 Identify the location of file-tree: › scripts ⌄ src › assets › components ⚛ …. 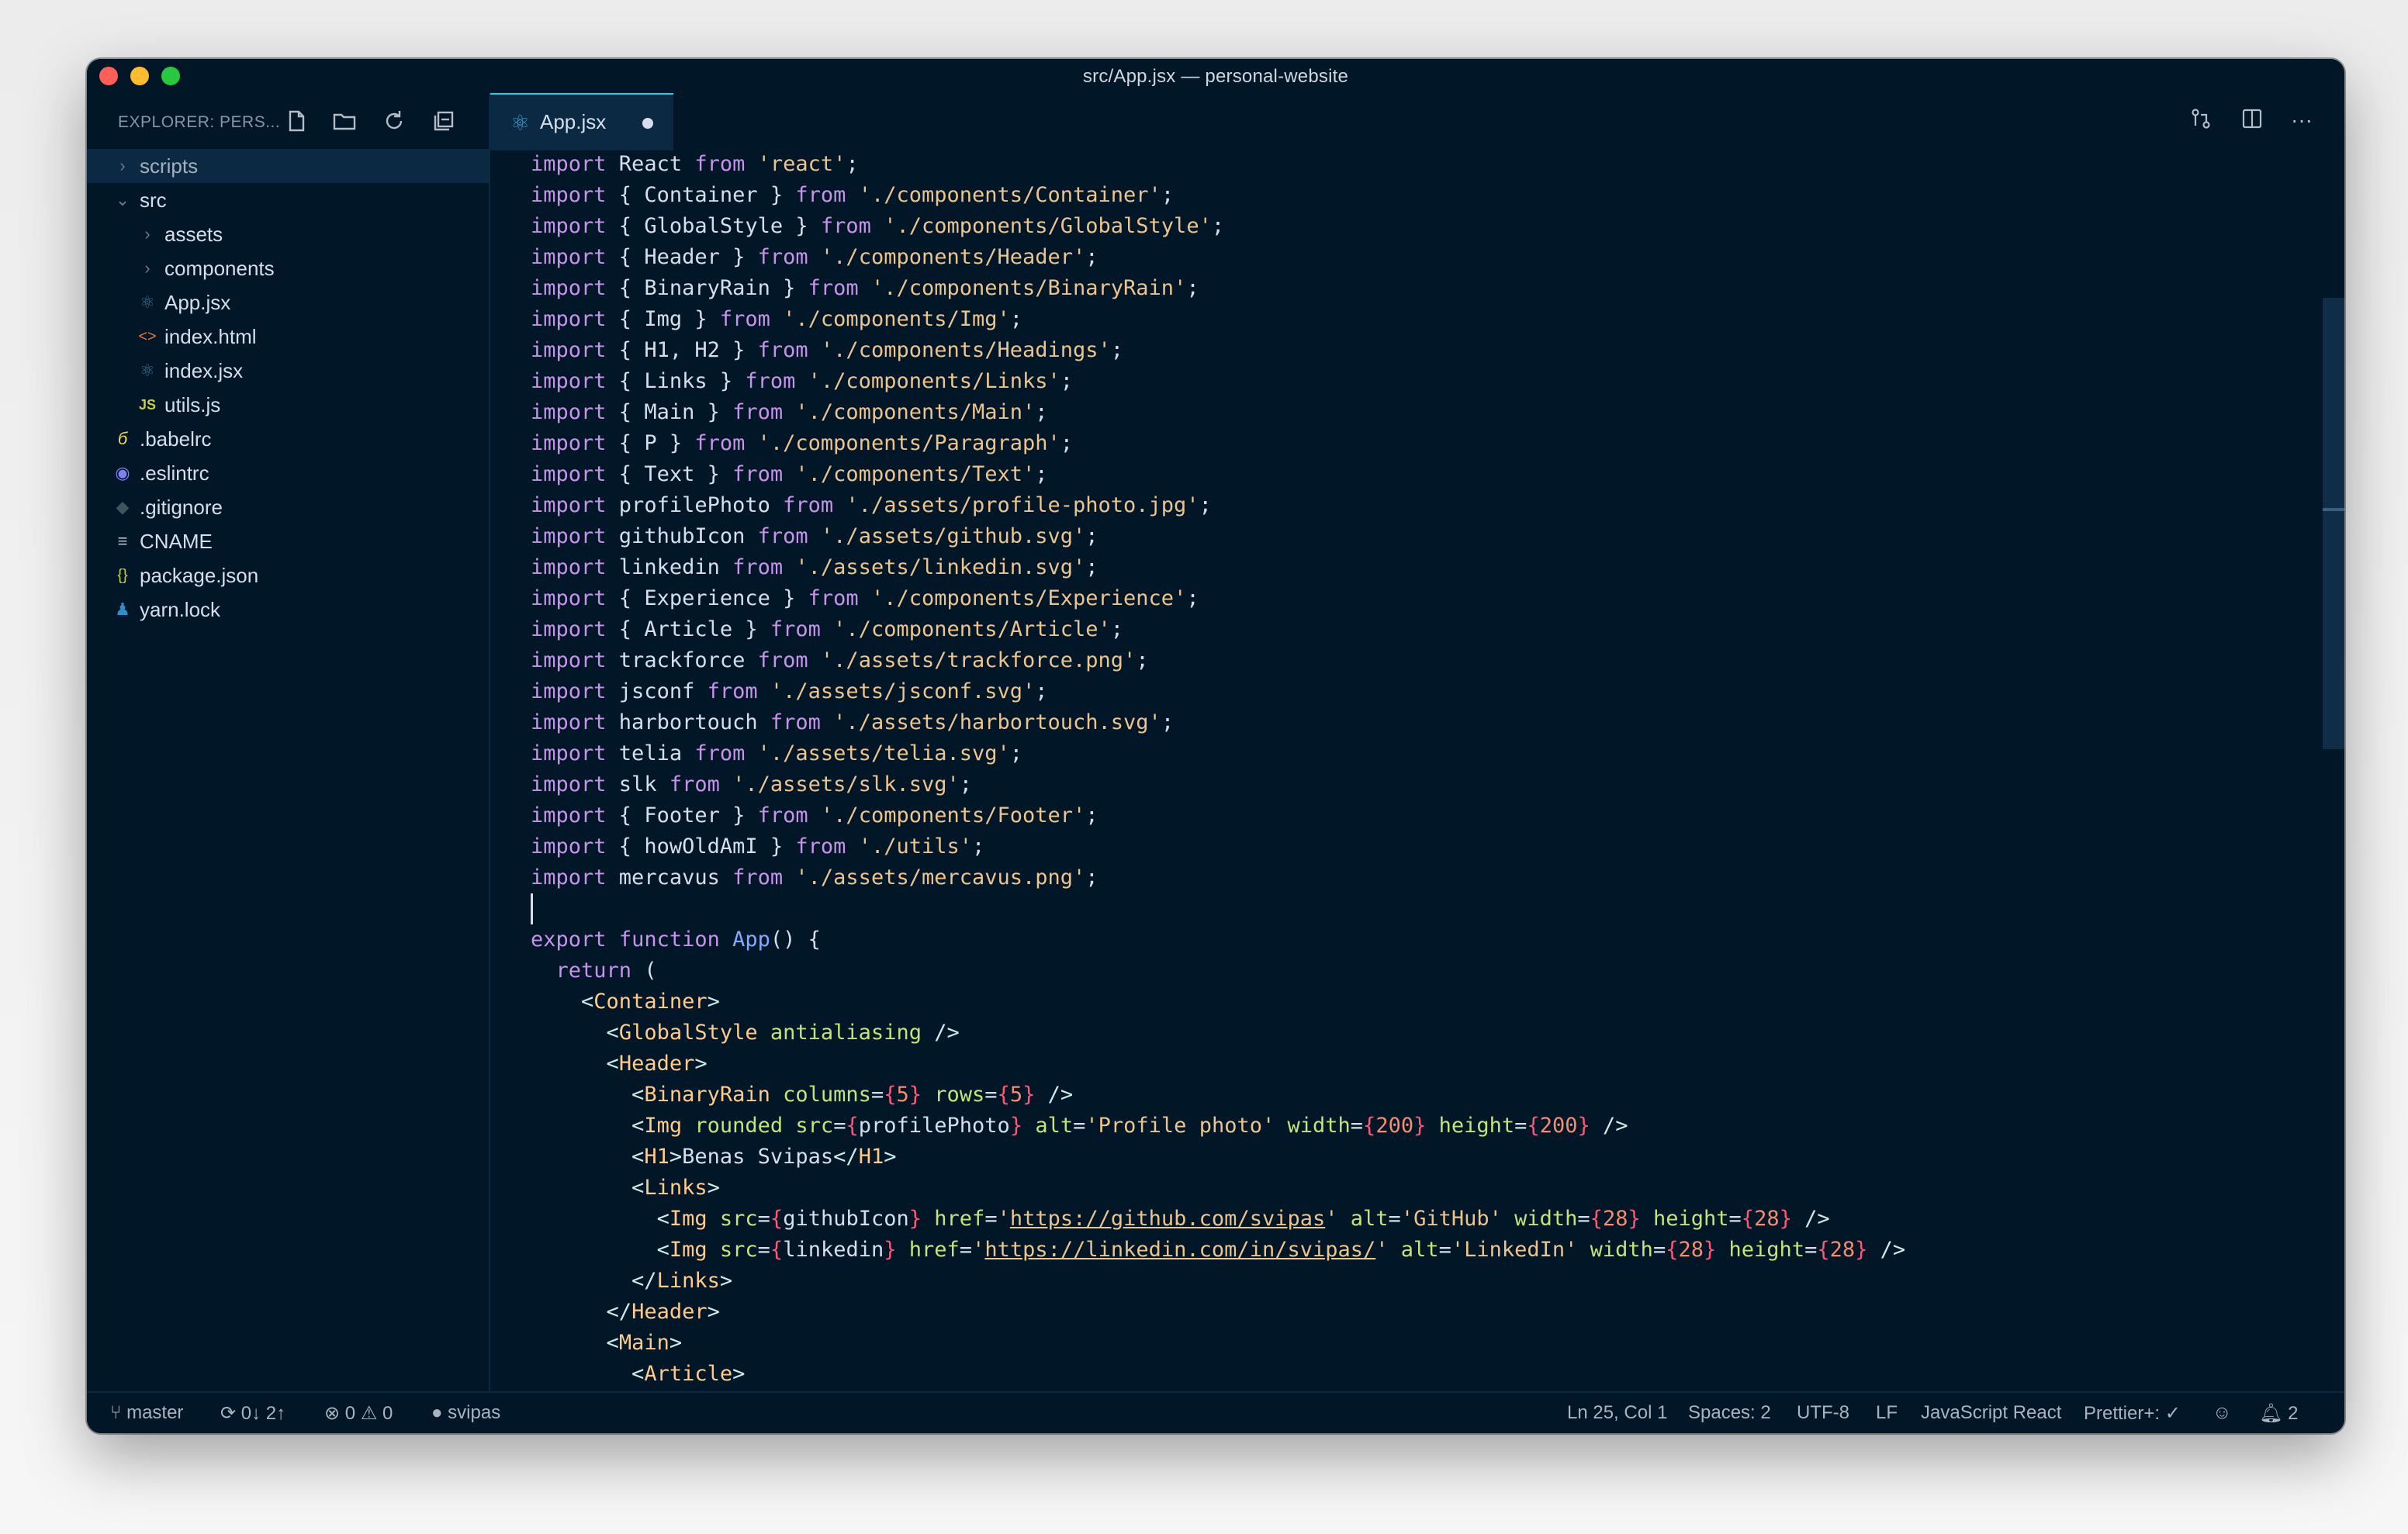
(288, 388).